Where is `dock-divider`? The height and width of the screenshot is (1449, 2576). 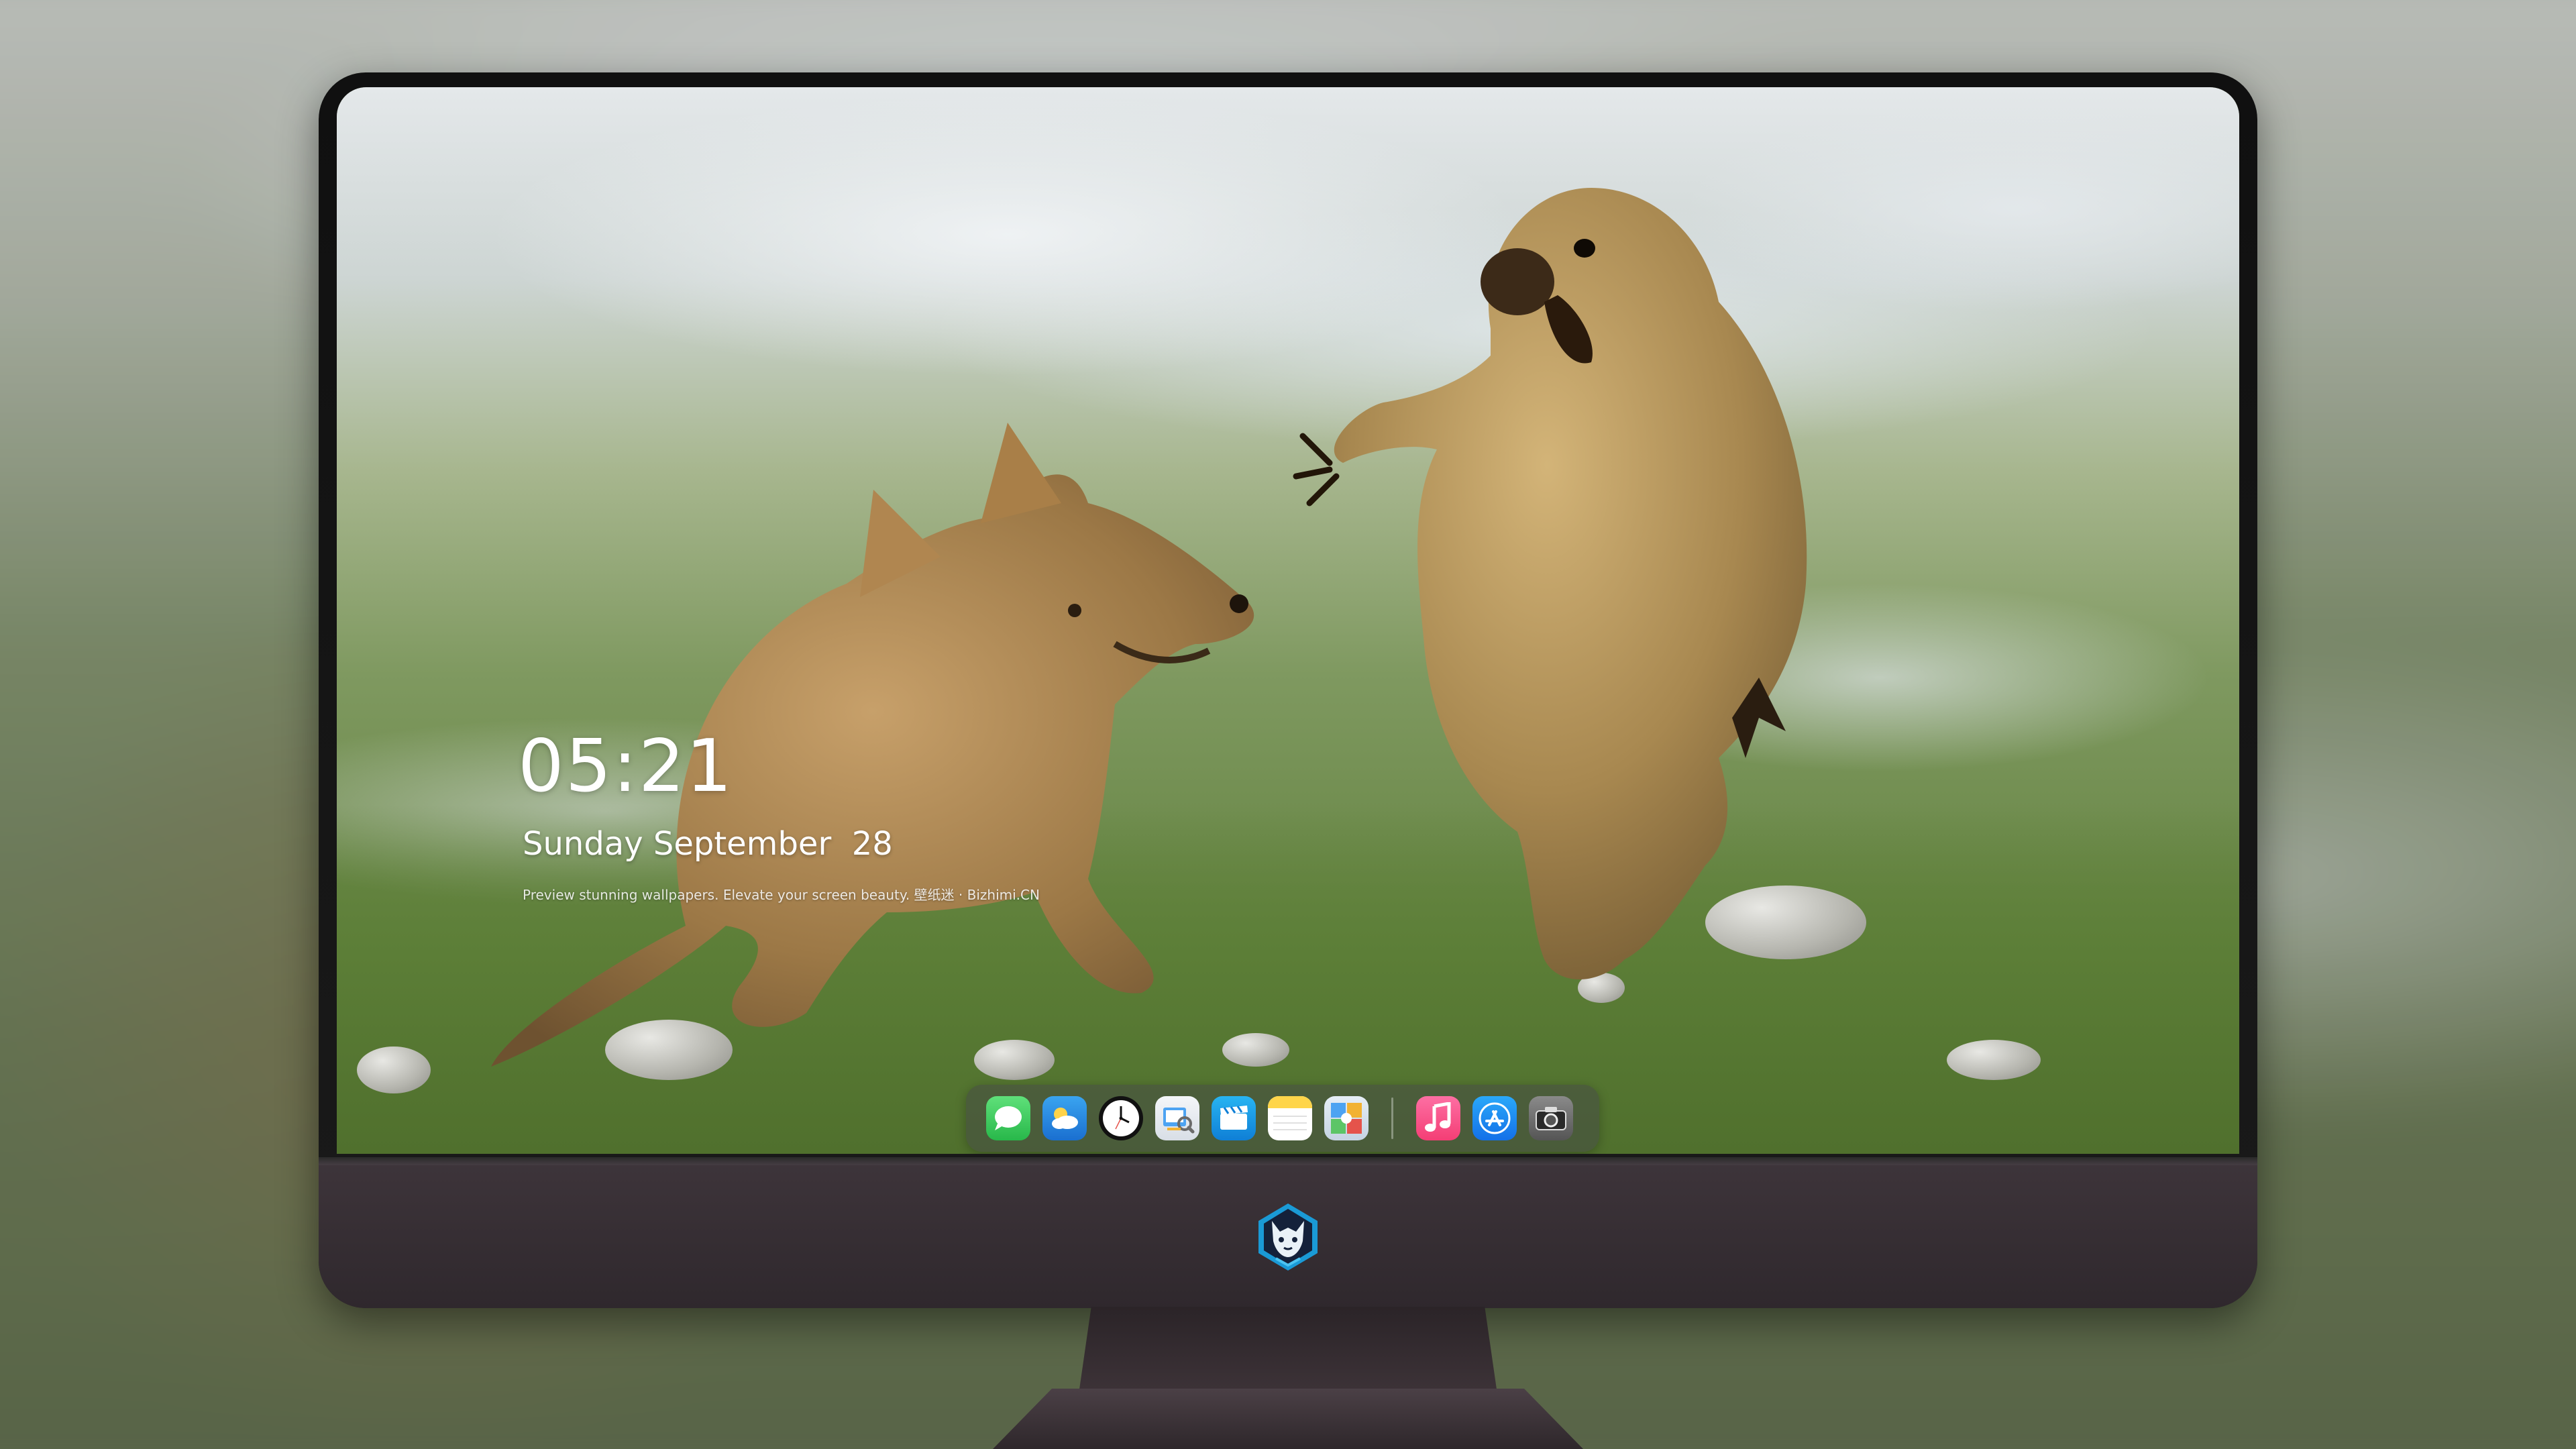 dock-divider is located at coordinates (1392, 1118).